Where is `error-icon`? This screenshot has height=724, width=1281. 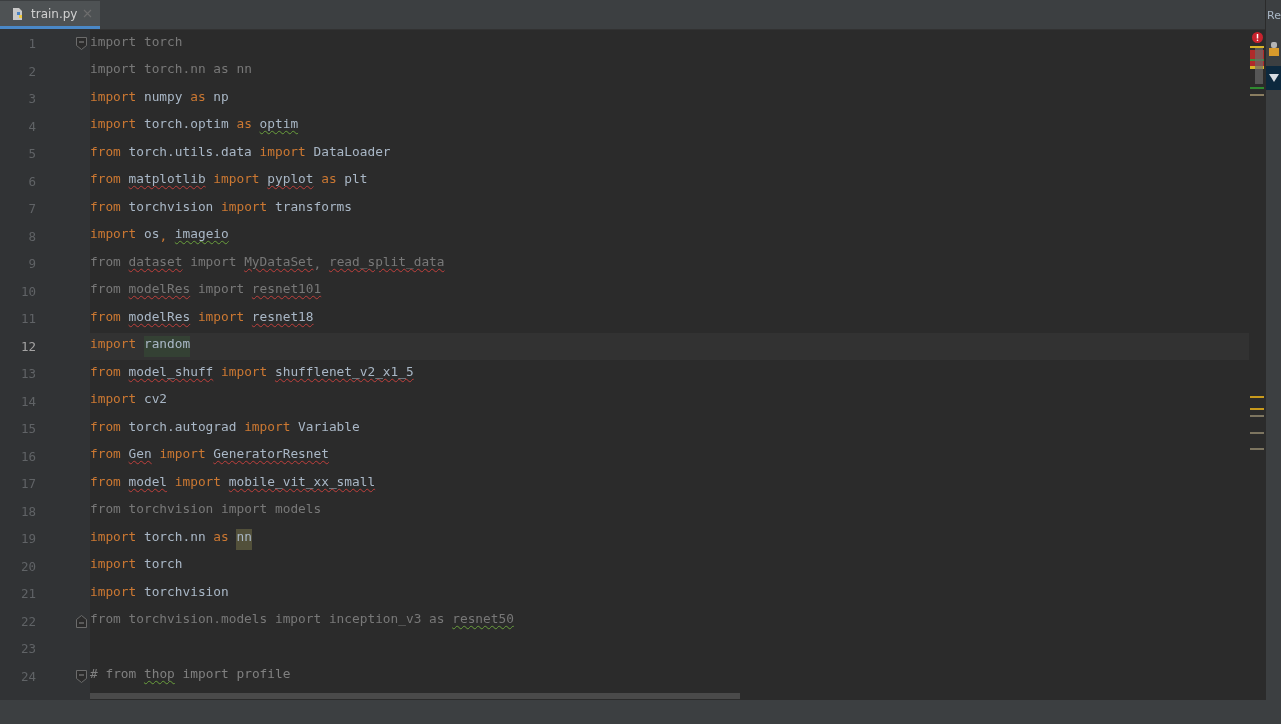 error-icon is located at coordinates (1257, 37).